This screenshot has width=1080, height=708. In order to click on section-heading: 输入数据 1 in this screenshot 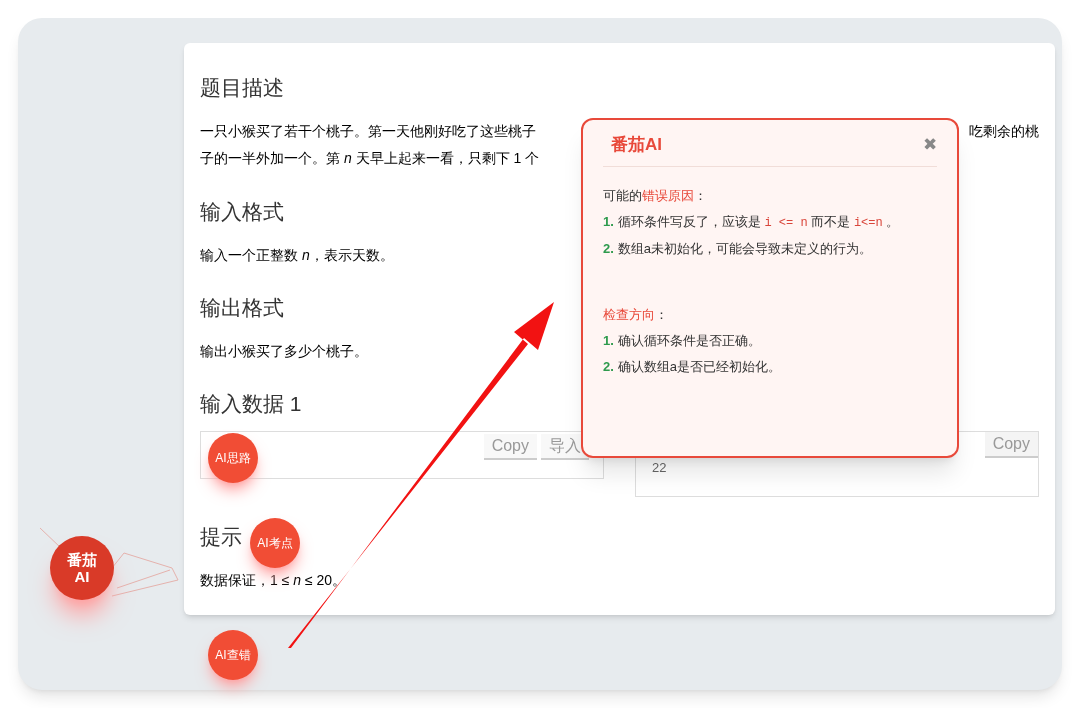, I will do `click(251, 404)`.